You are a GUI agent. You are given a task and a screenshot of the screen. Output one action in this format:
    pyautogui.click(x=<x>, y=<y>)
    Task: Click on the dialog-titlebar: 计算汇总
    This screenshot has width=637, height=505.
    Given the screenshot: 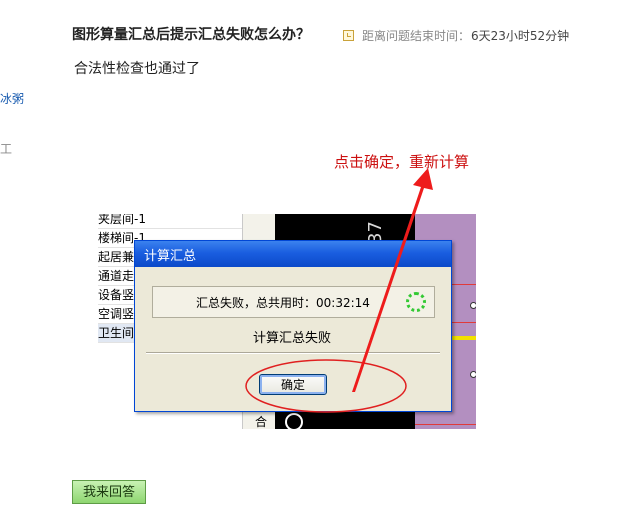 What is the action you would take?
    pyautogui.click(x=293, y=254)
    